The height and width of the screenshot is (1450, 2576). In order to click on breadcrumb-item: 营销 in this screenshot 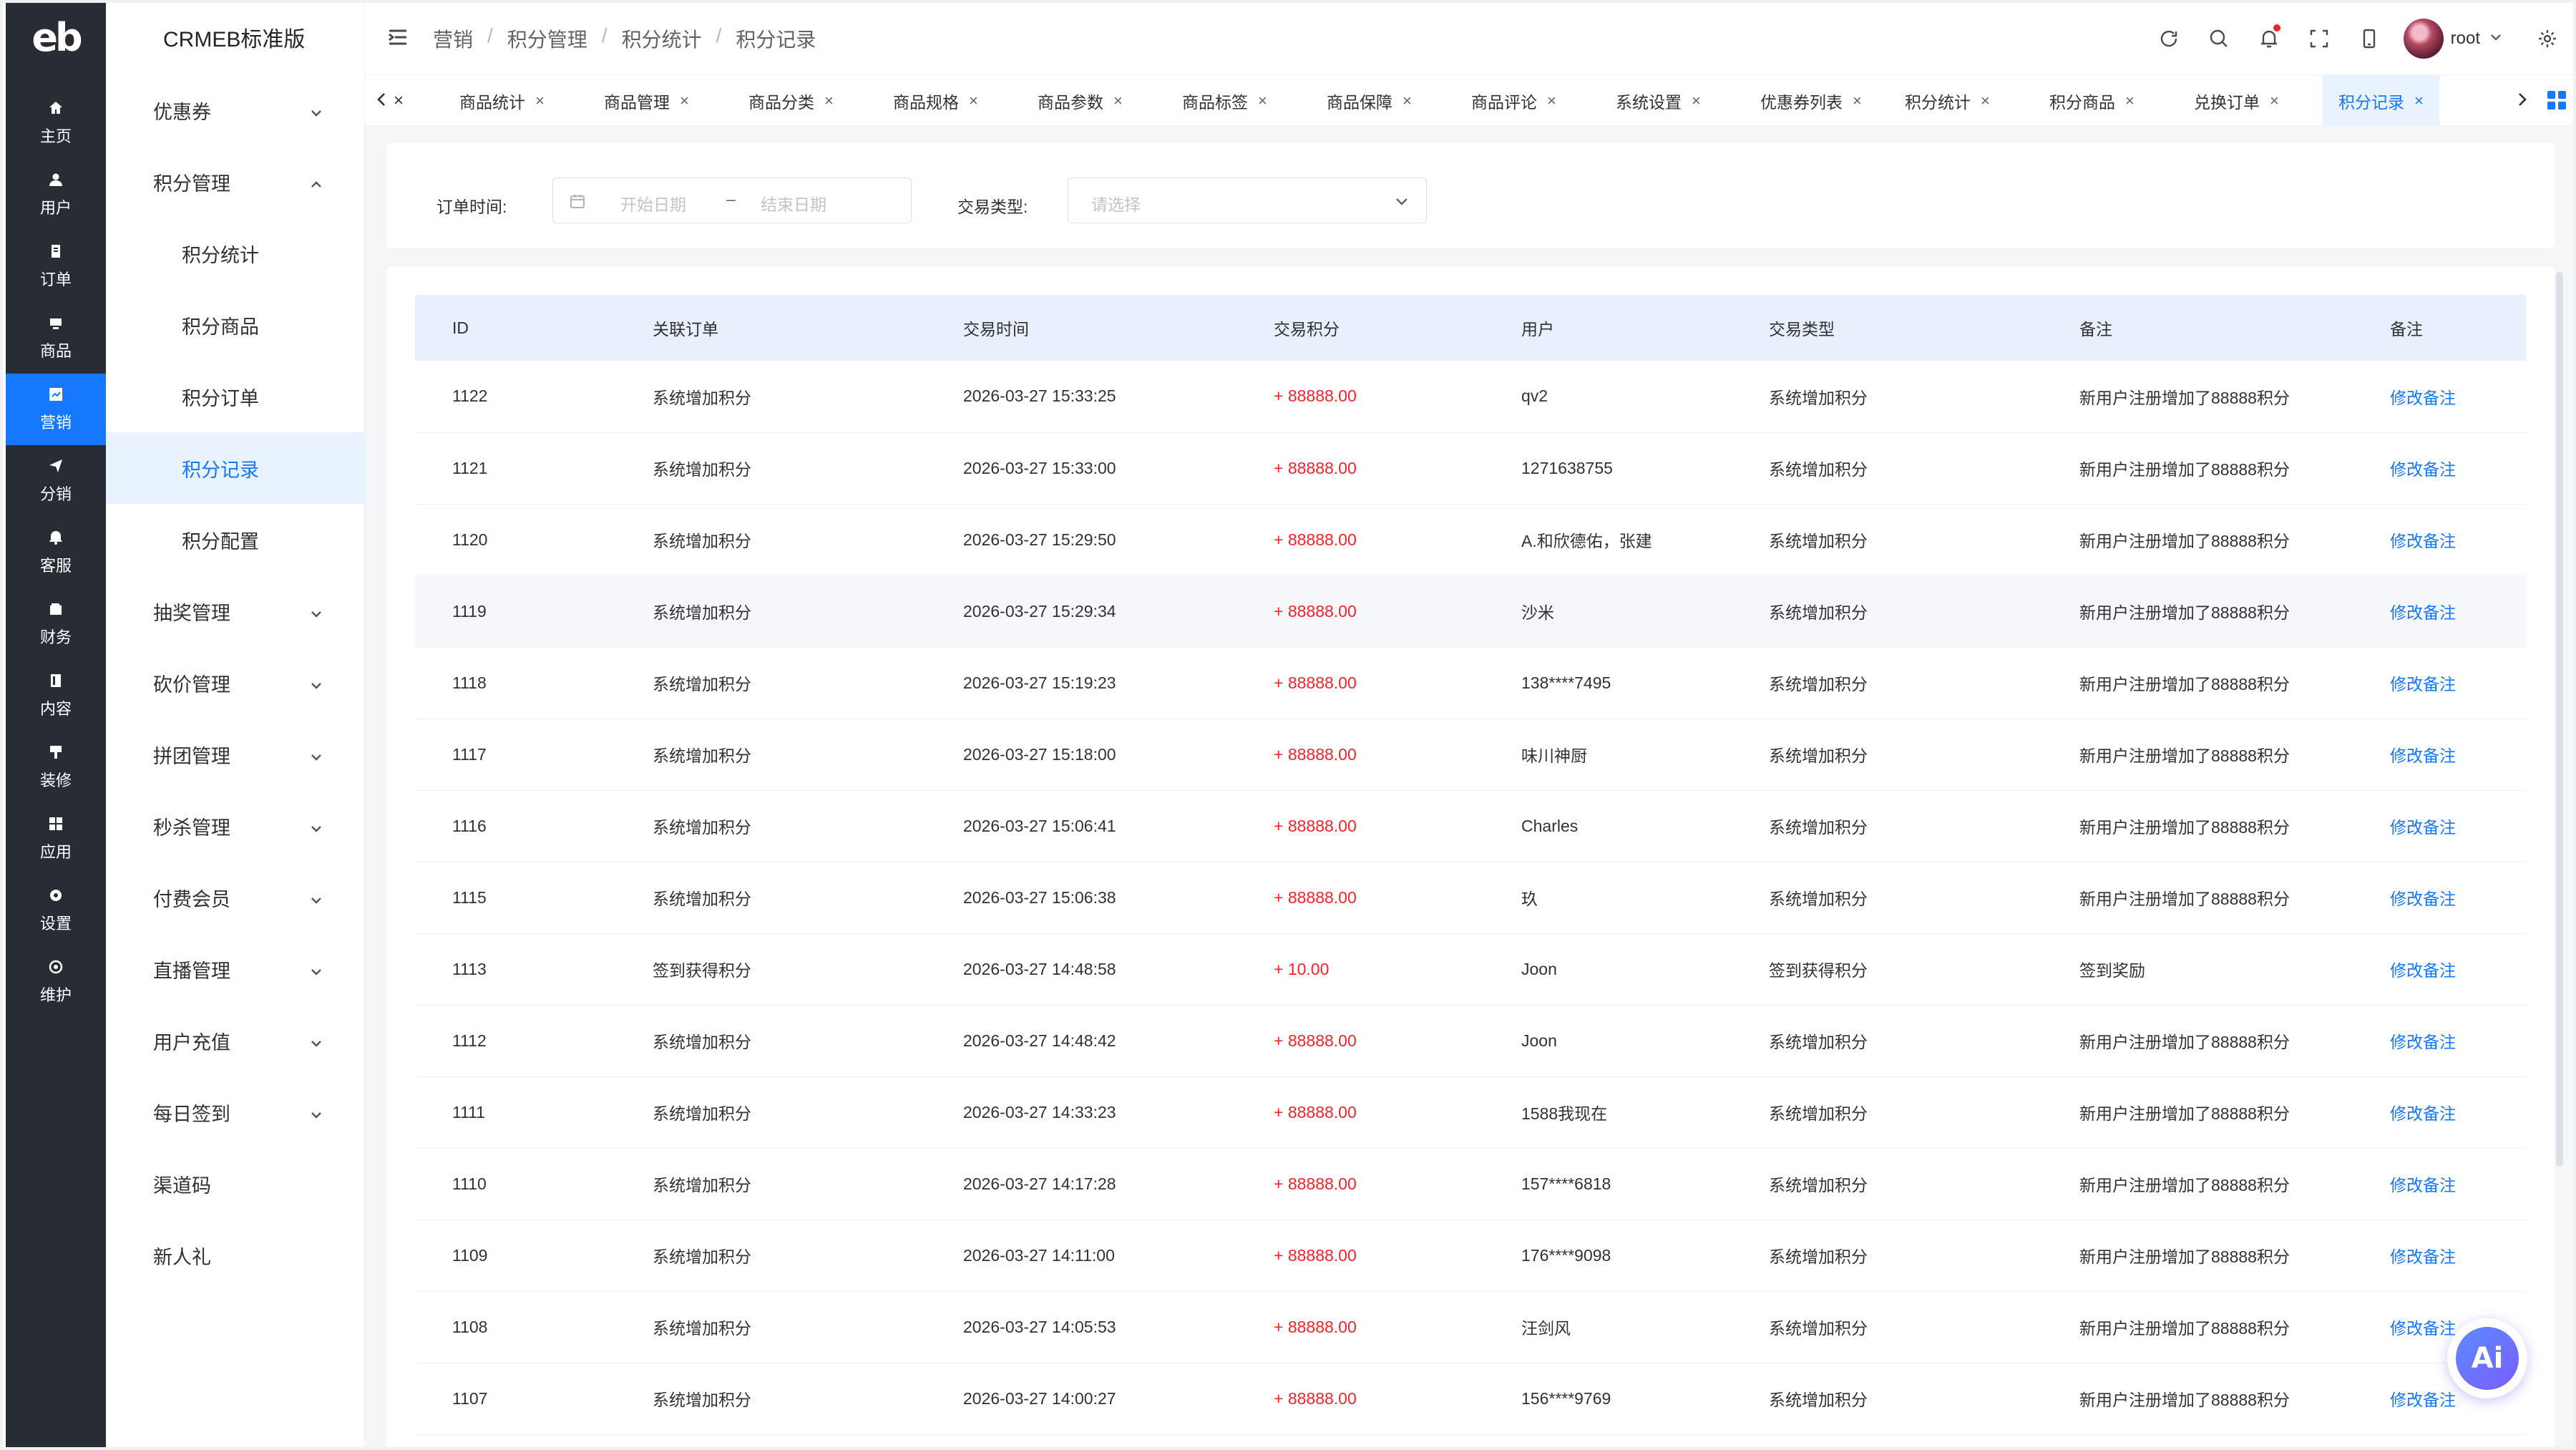, I will do `click(453, 38)`.